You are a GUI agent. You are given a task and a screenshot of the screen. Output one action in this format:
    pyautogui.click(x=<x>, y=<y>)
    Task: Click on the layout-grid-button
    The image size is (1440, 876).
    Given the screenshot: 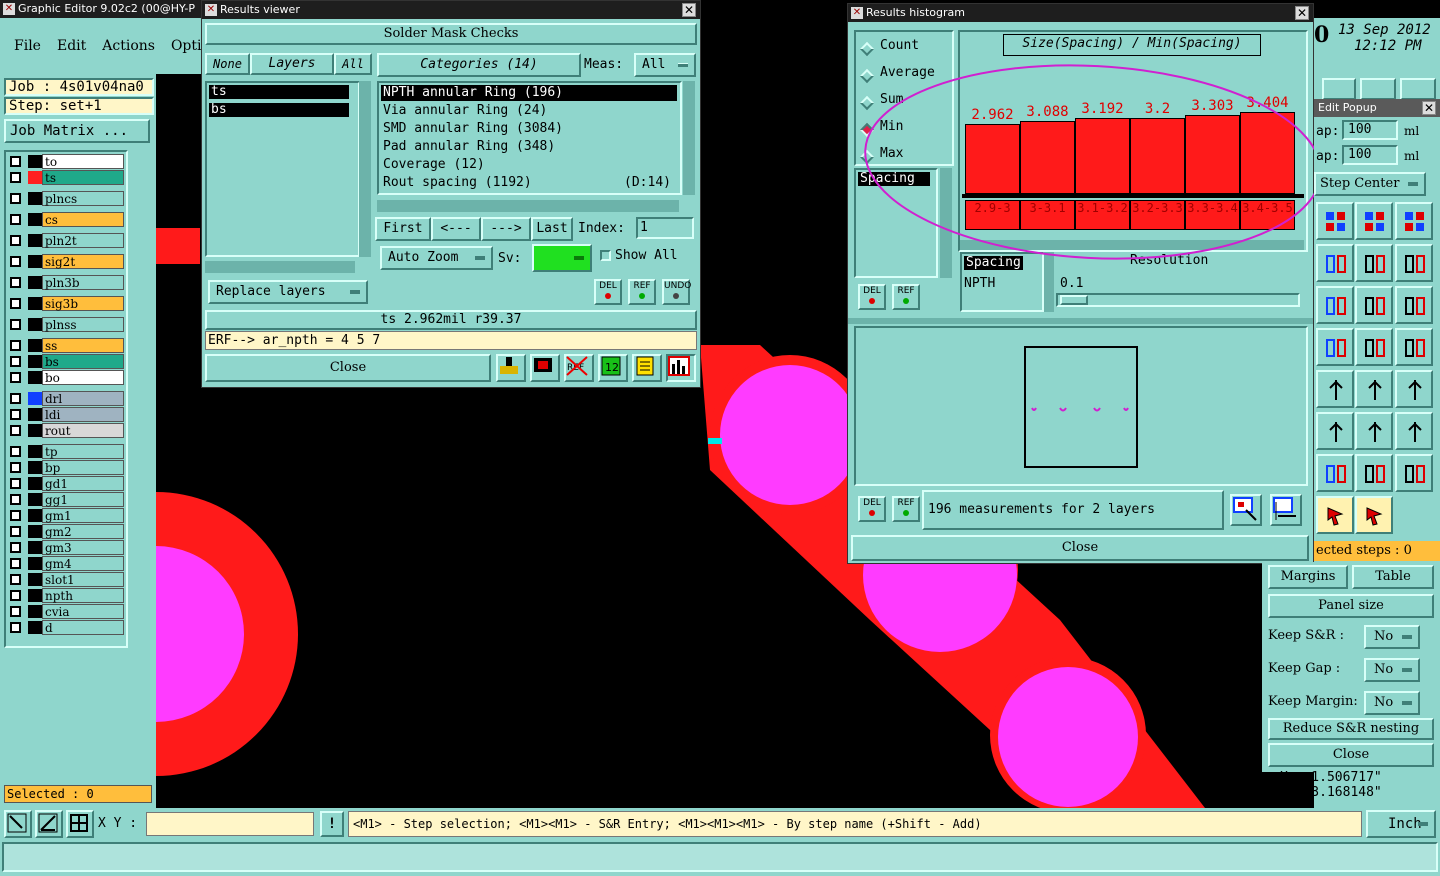 What is the action you would take?
    pyautogui.click(x=1335, y=221)
    